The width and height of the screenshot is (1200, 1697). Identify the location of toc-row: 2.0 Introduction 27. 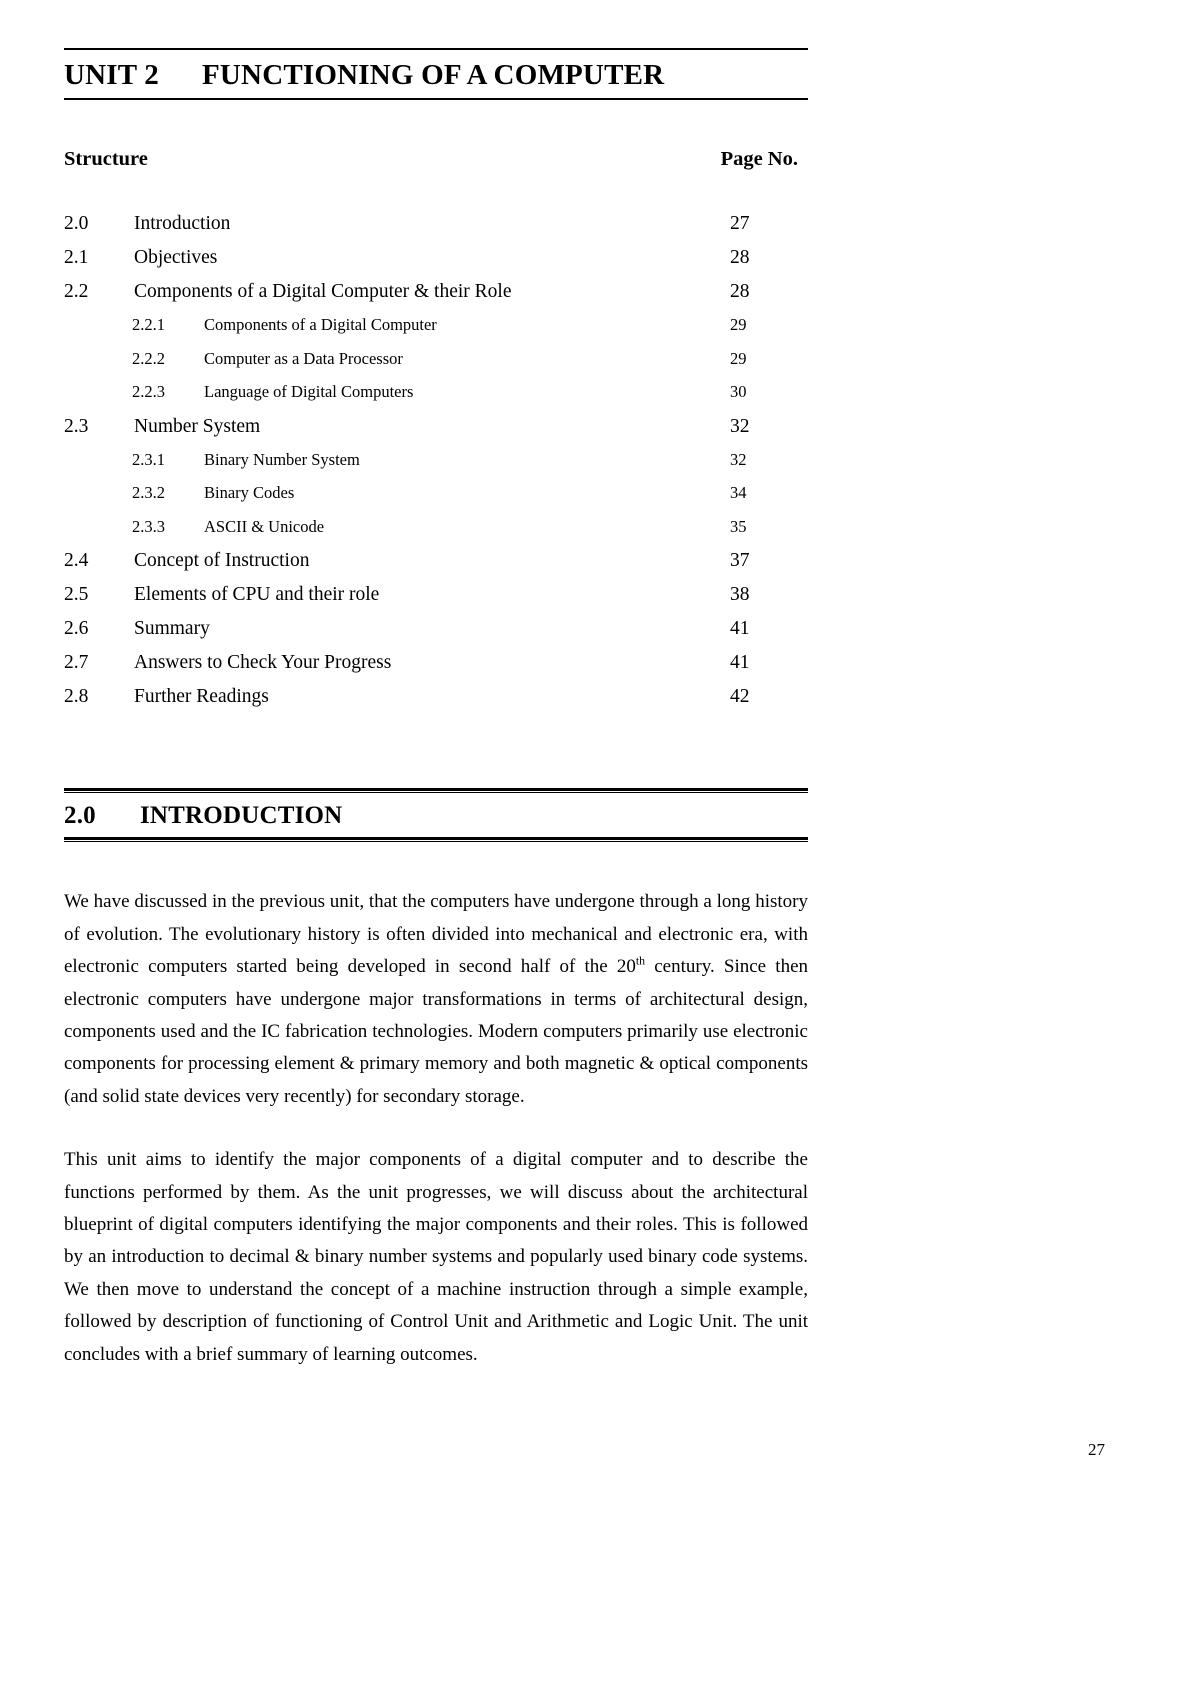
(436, 230).